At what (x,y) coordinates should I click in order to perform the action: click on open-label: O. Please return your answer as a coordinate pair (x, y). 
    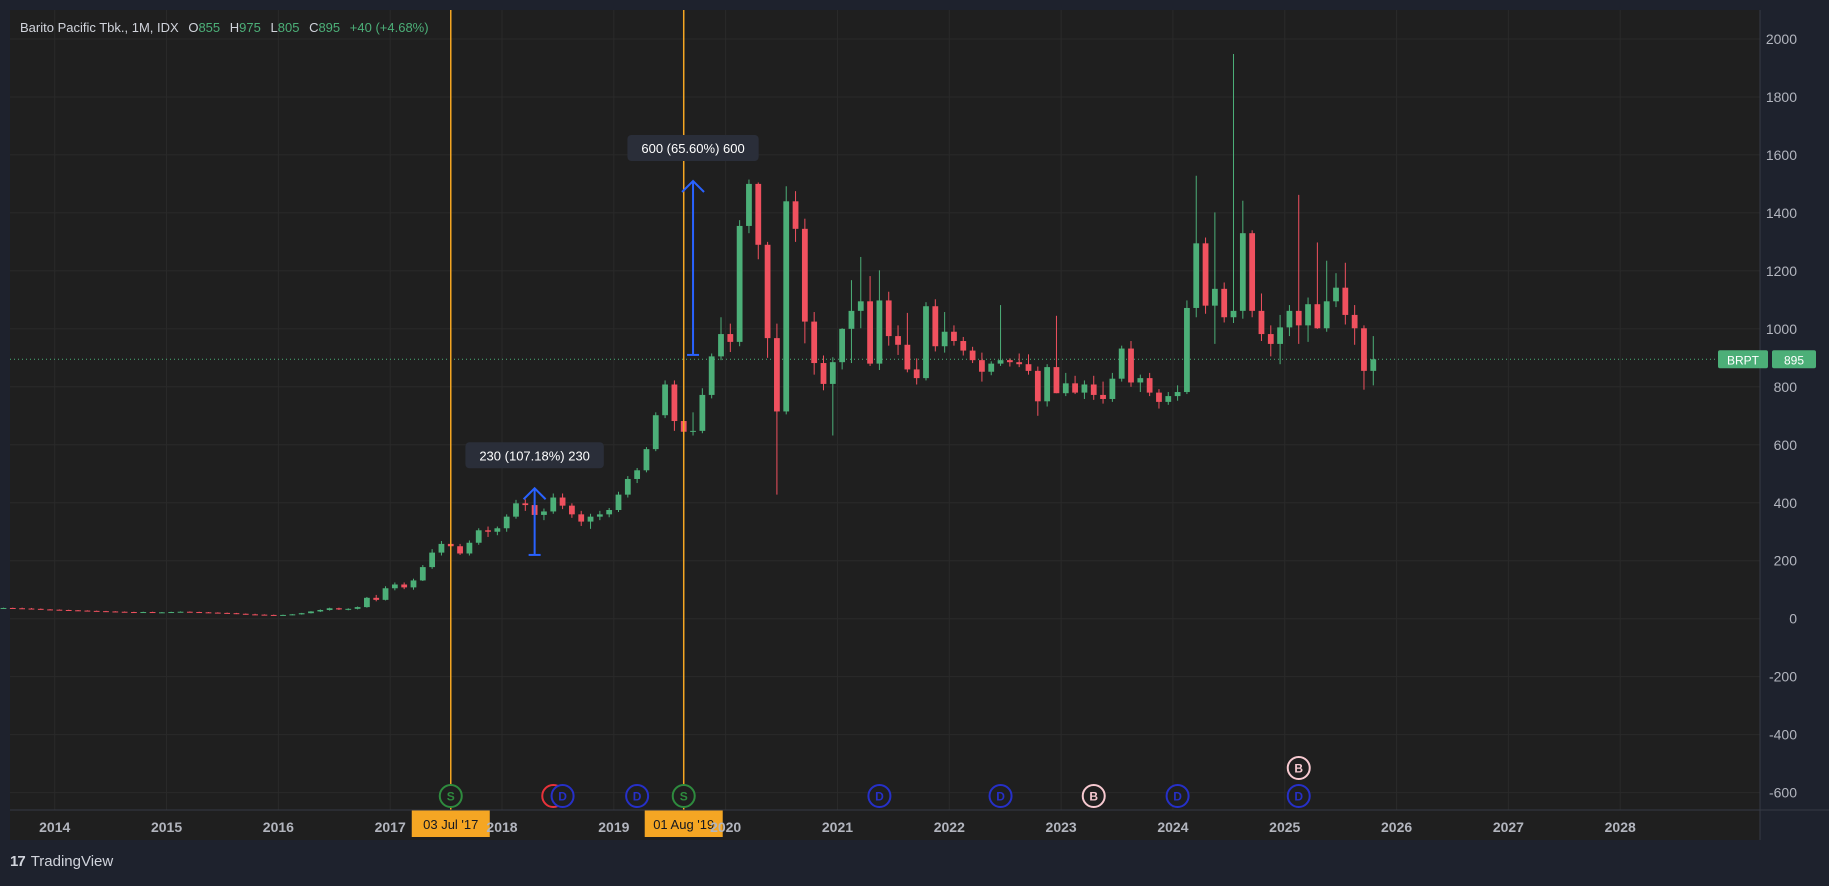
    Looking at the image, I should click on (193, 27).